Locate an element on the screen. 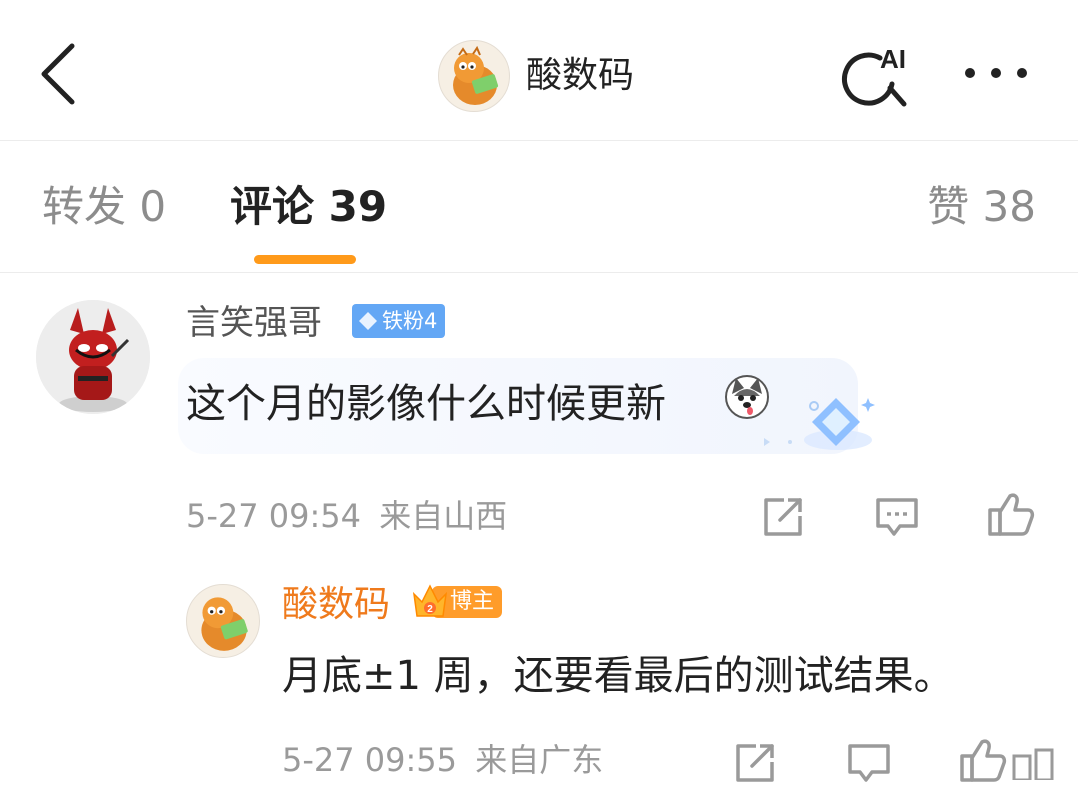  active-tab-indicator is located at coordinates (305, 259).